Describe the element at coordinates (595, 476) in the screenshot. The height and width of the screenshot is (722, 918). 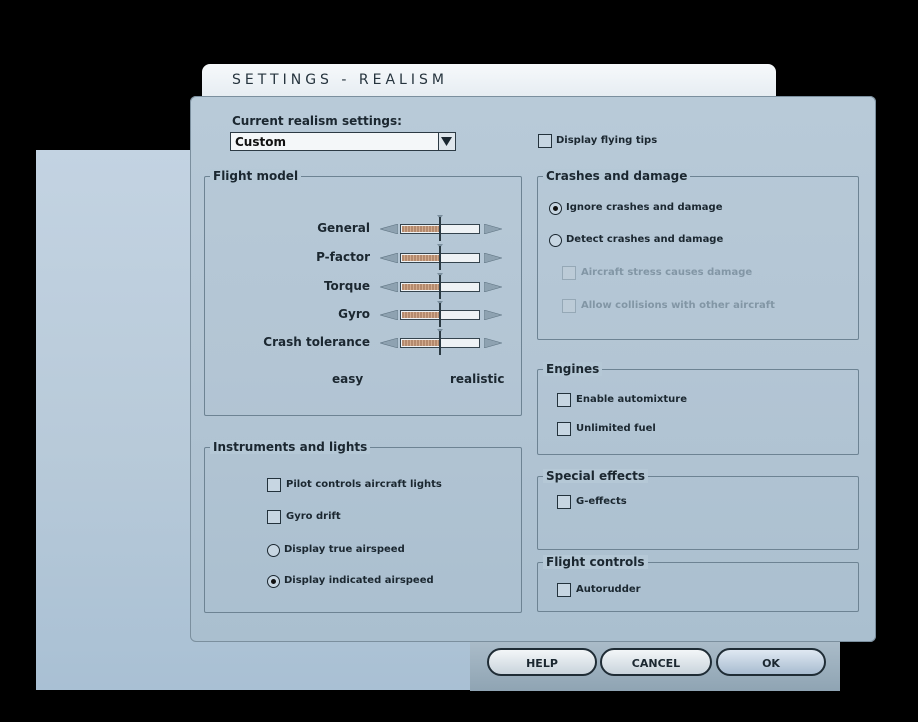
I see `special-effects-legend: Special effects` at that location.